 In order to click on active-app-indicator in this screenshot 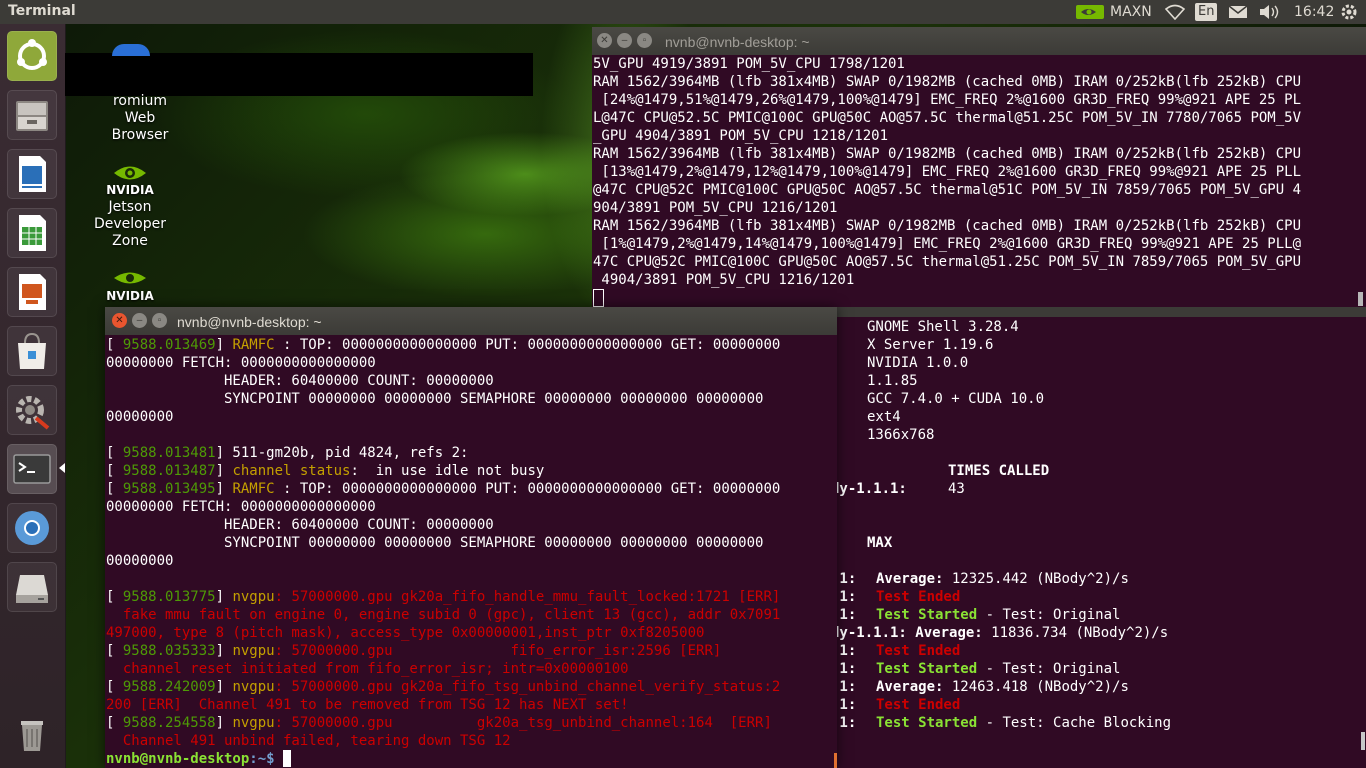, I will do `click(62, 468)`.